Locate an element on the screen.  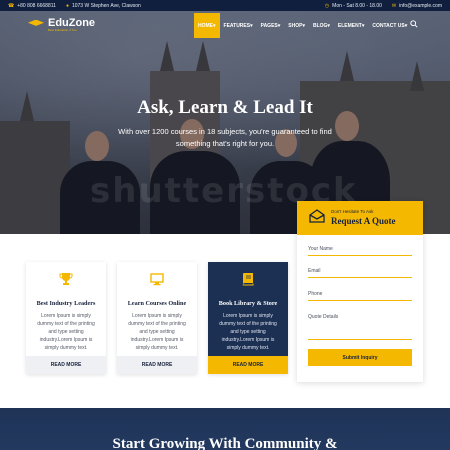
nav-item-element: ELEMENT ▾ is located at coordinates (351, 25).